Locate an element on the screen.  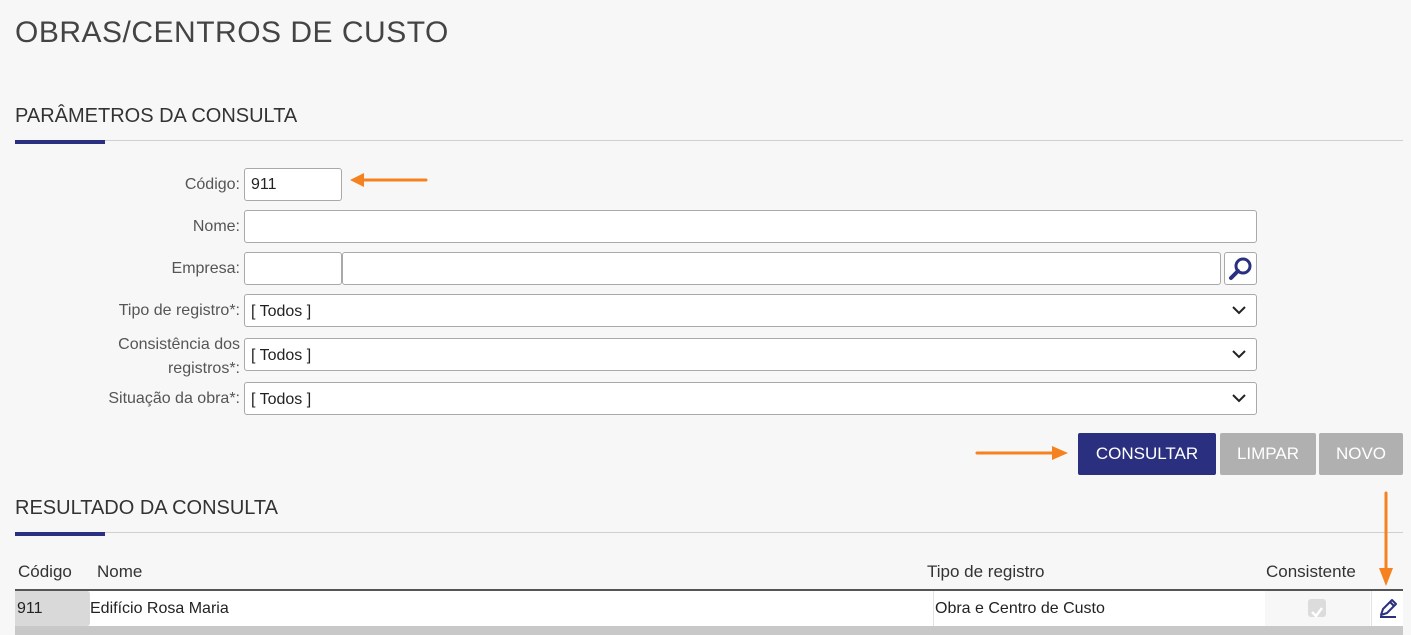
column-header-consistente: Consistente is located at coordinates (1311, 572).